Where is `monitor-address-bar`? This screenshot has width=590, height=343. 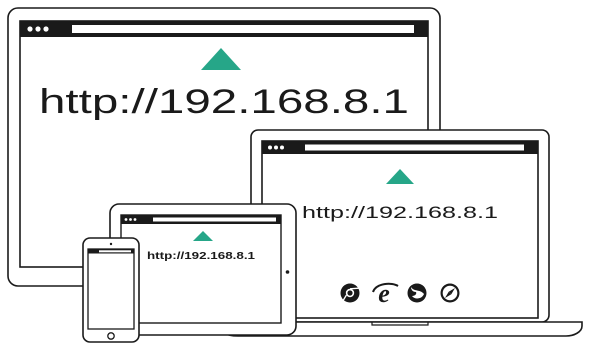 monitor-address-bar is located at coordinates (243, 29).